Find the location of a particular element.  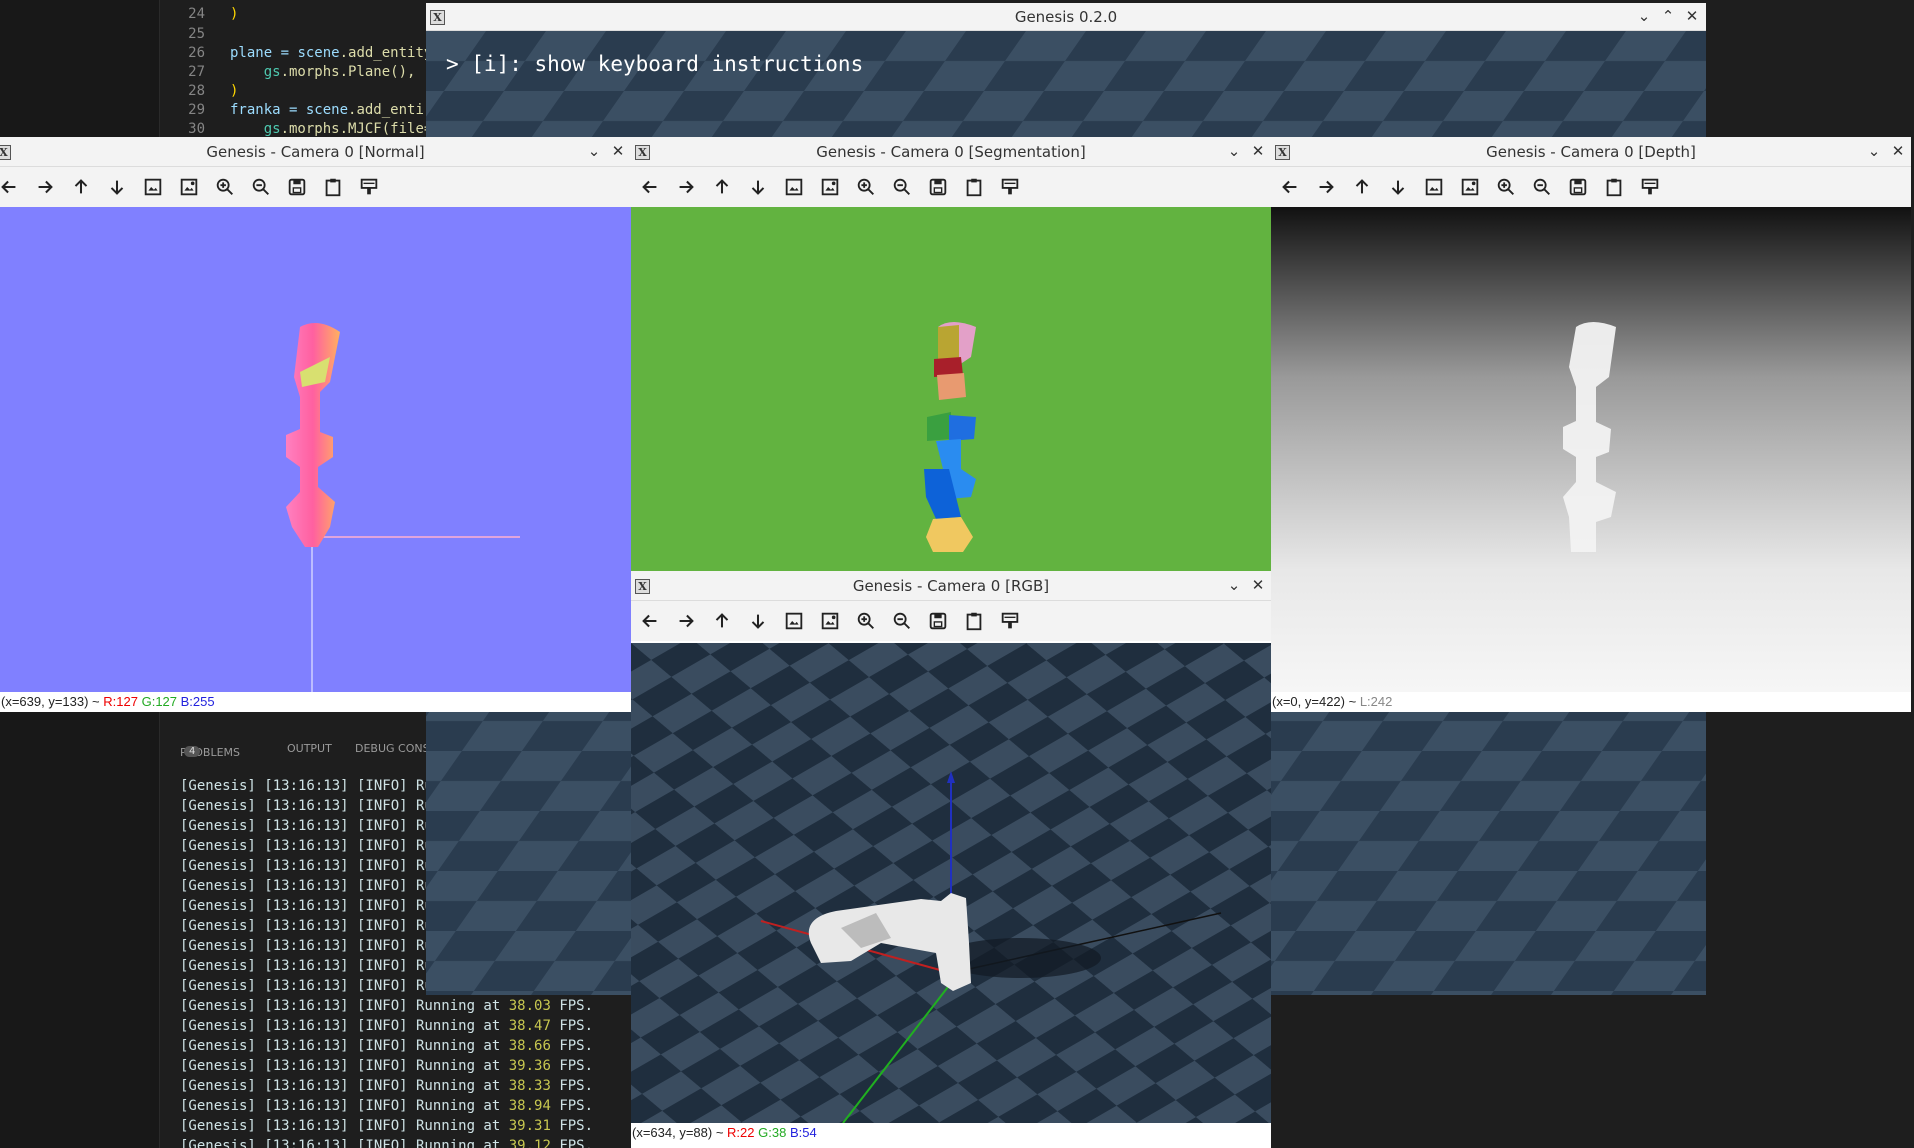

code-line: ) is located at coordinates (234, 91).